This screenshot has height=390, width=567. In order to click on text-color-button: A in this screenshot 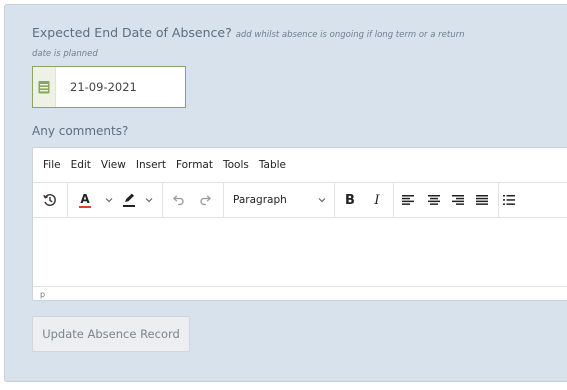, I will do `click(85, 200)`.